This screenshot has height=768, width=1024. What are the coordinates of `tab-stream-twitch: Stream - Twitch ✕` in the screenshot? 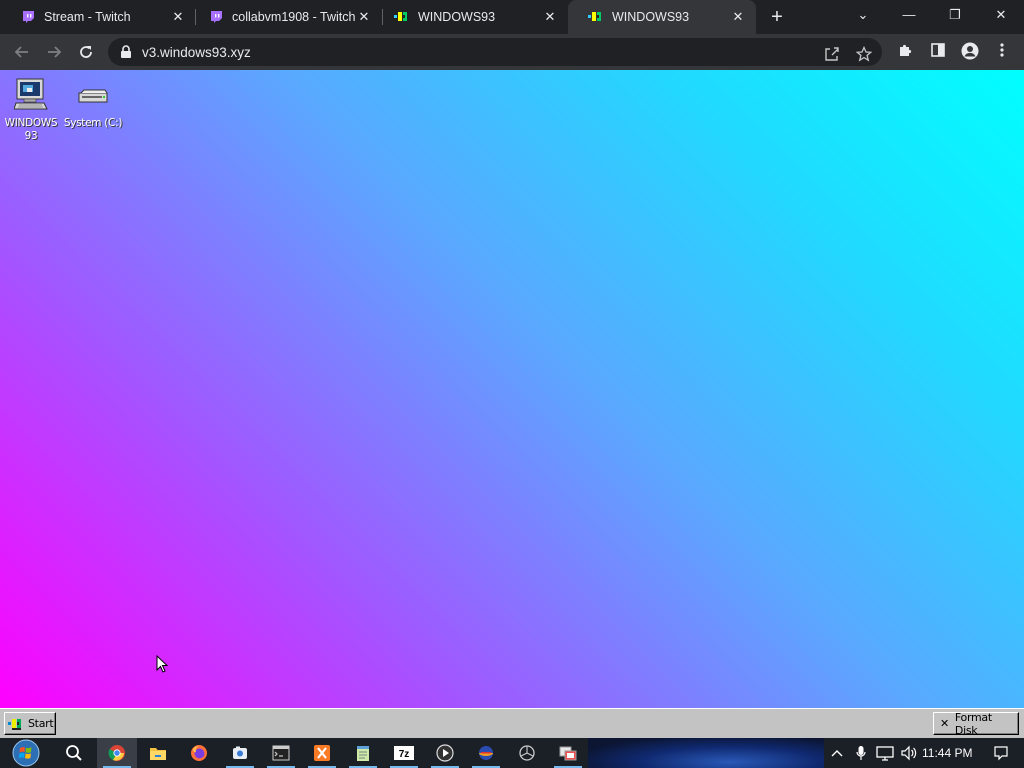 It's located at (98, 17).